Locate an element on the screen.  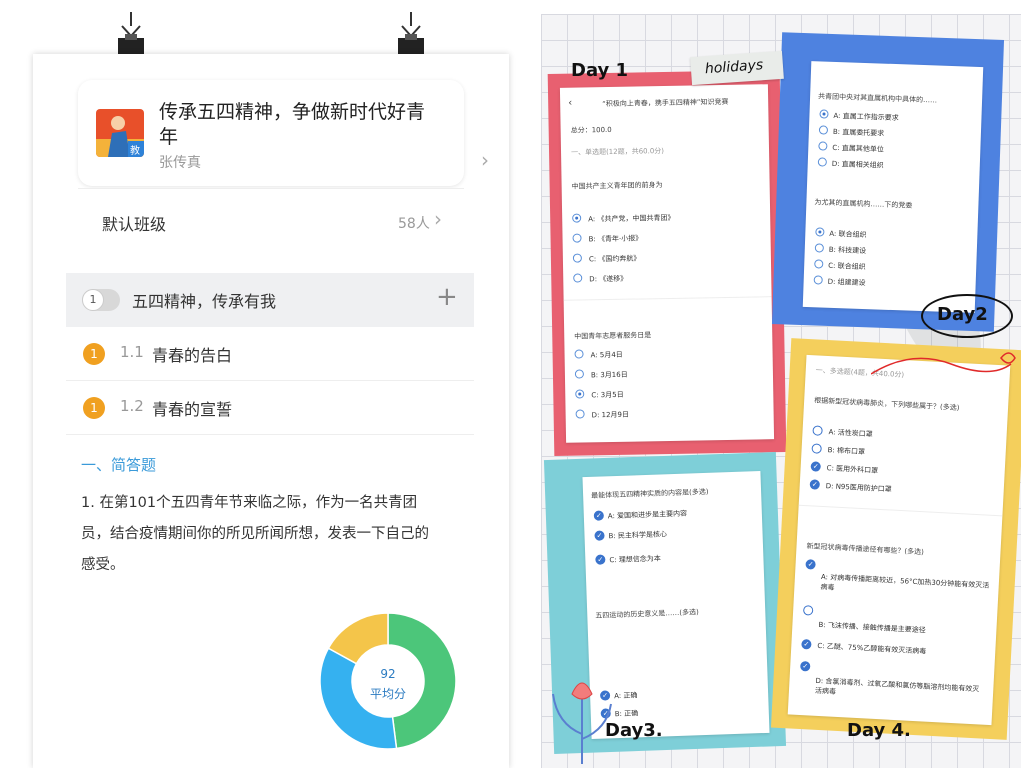
day4-label: Day 4. is located at coordinates (879, 730).